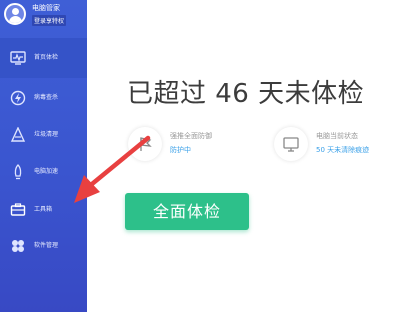 This screenshot has height=312, width=411. I want to click on computer-status-card: 电脑当前状态 50 天未清除痕迹, so click(339, 147).